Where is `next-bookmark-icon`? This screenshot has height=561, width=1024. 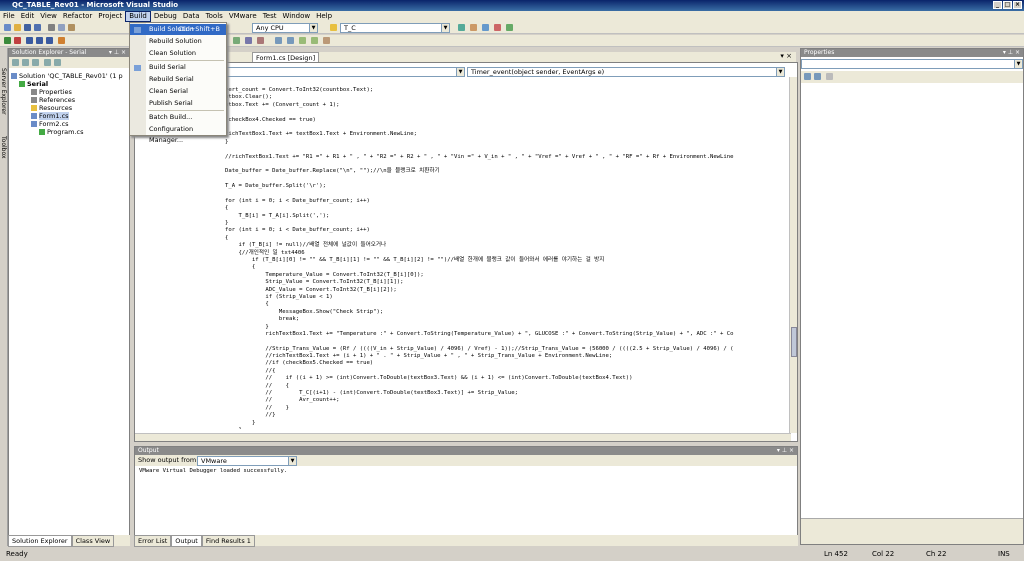 next-bookmark-icon is located at coordinates (314, 40).